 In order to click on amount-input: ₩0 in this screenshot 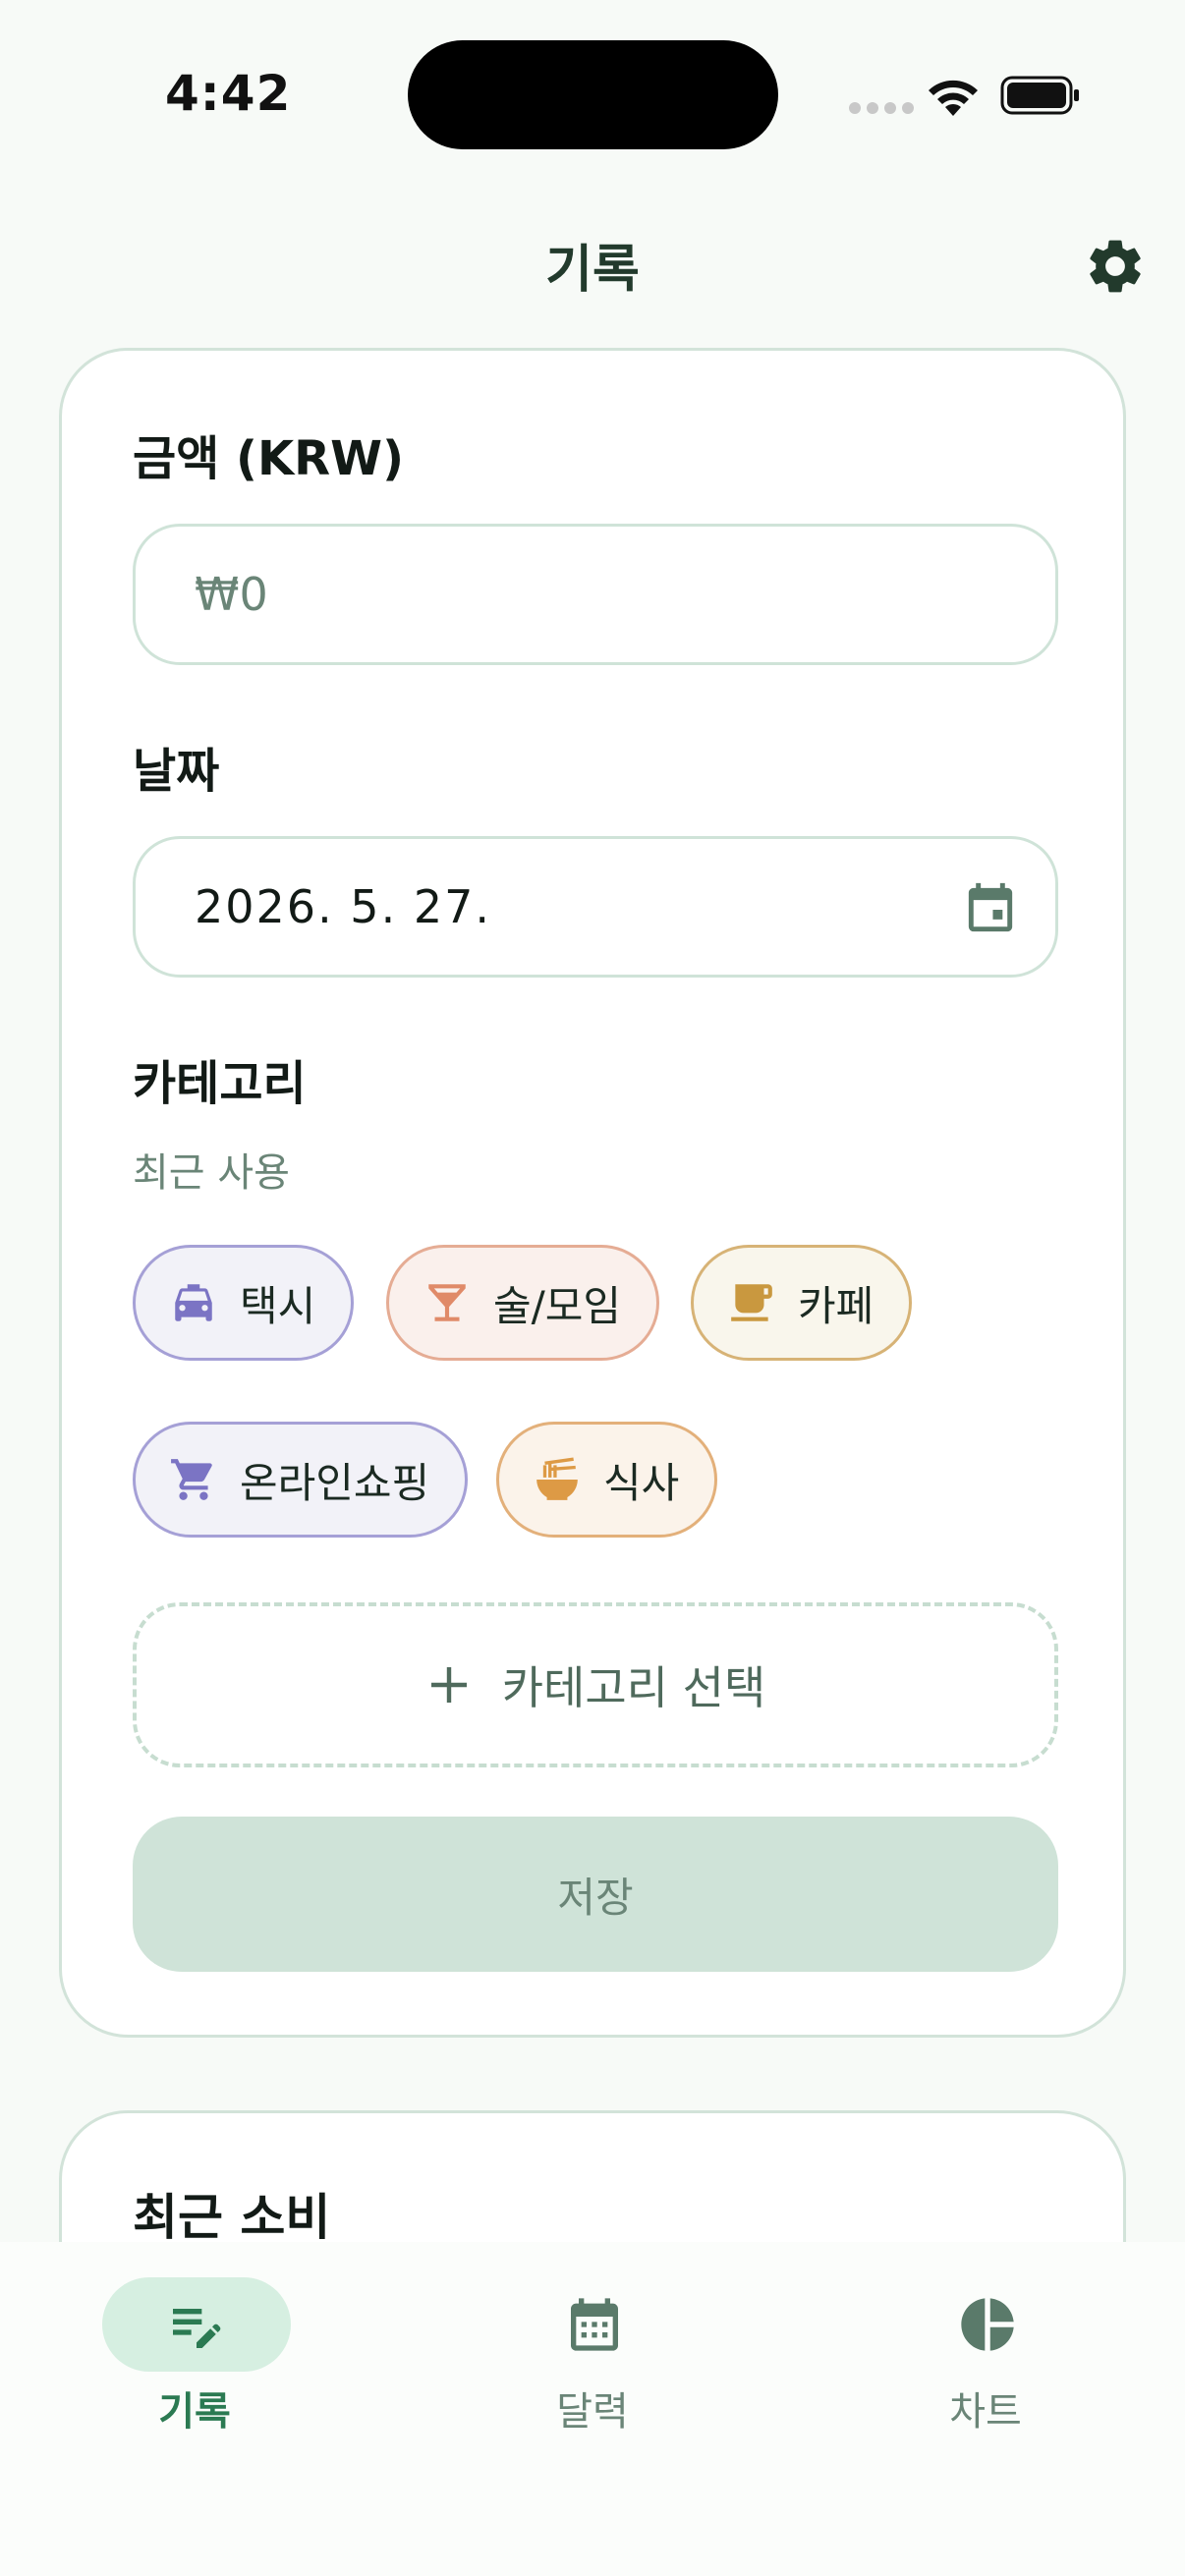, I will do `click(596, 594)`.